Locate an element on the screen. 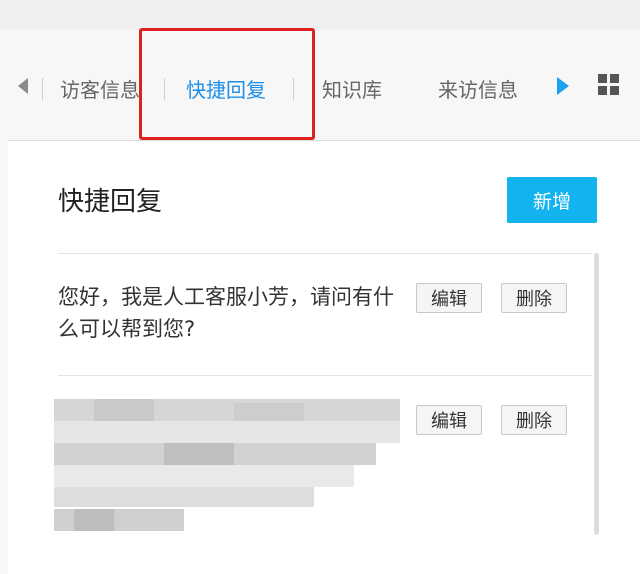 The height and width of the screenshot is (574, 640). tab-knowledge-base: 知识库 is located at coordinates (352, 88).